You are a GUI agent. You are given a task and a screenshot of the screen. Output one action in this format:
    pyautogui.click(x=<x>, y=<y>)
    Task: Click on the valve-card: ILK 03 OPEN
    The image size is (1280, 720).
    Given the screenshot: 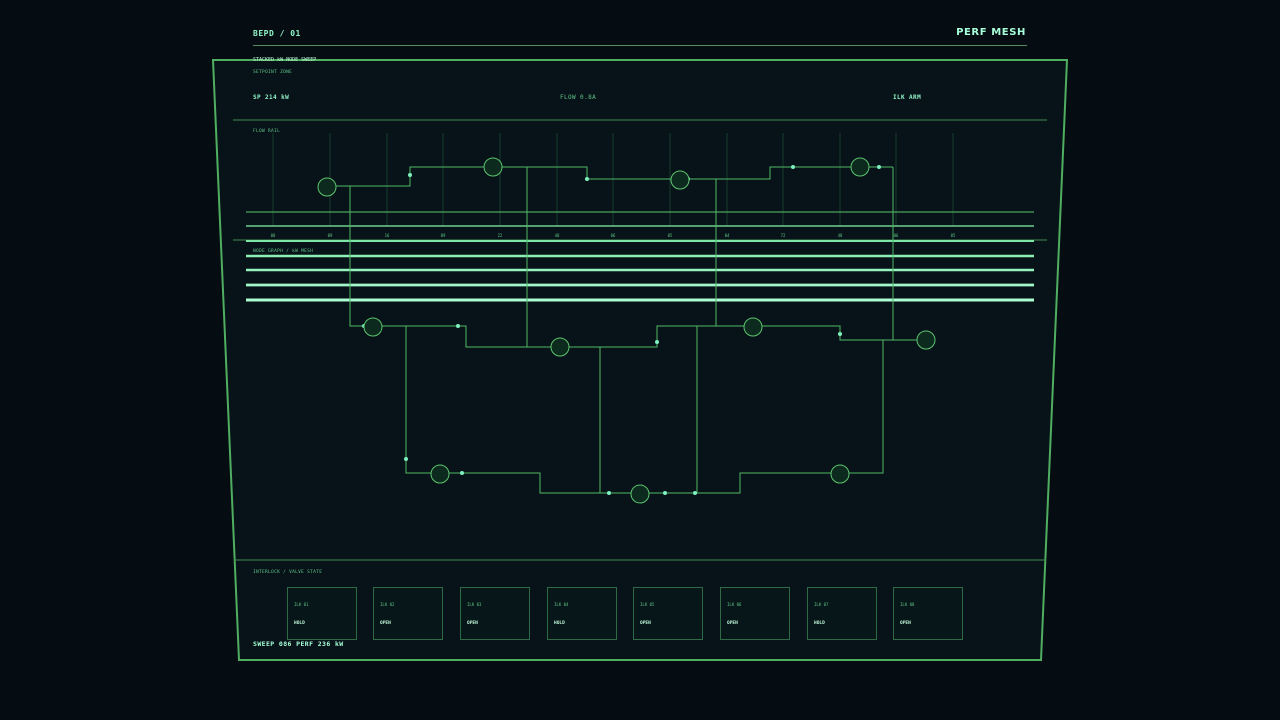 What is the action you would take?
    pyautogui.click(x=495, y=613)
    